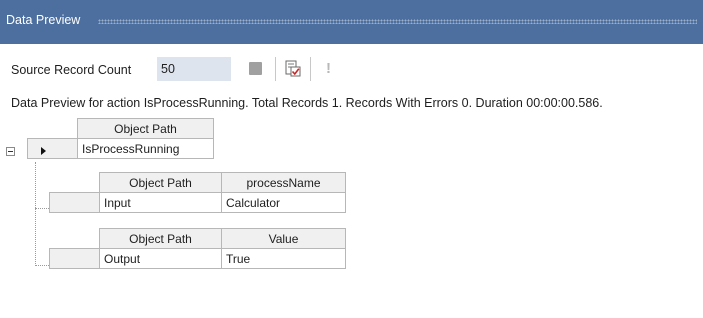 The image size is (703, 318). What do you see at coordinates (283, 238) in the screenshot?
I see `column-header-value: Value` at bounding box center [283, 238].